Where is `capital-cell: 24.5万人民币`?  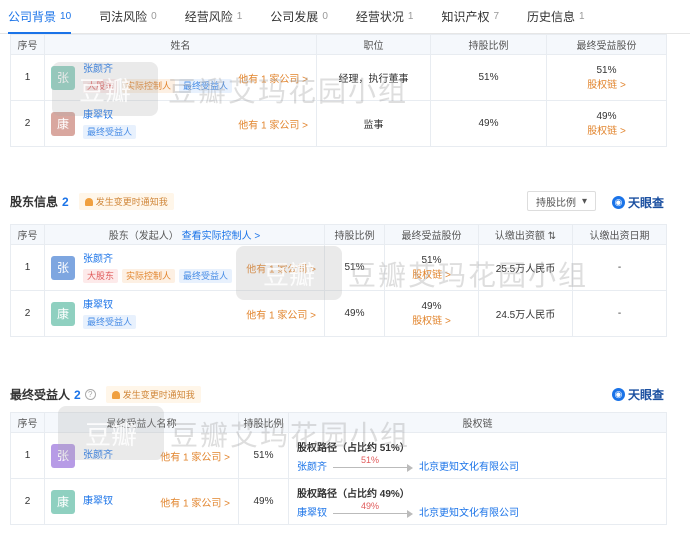 capital-cell: 24.5万人民币 is located at coordinates (525, 313).